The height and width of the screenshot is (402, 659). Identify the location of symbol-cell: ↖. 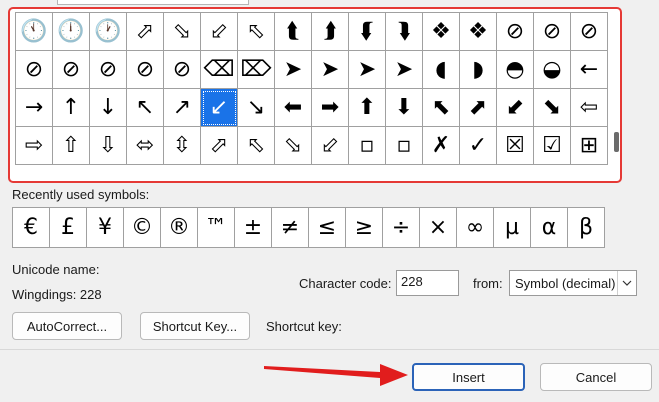
(145, 108).